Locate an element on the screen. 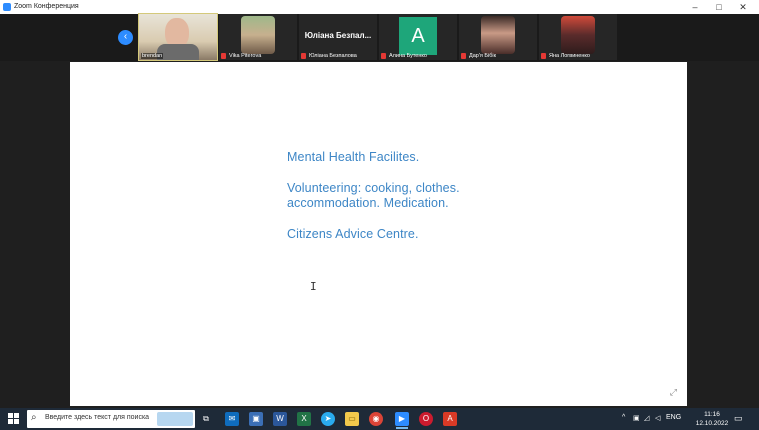 The height and width of the screenshot is (430, 759). participant-tile: Дар'я Бібік is located at coordinates (498, 37).